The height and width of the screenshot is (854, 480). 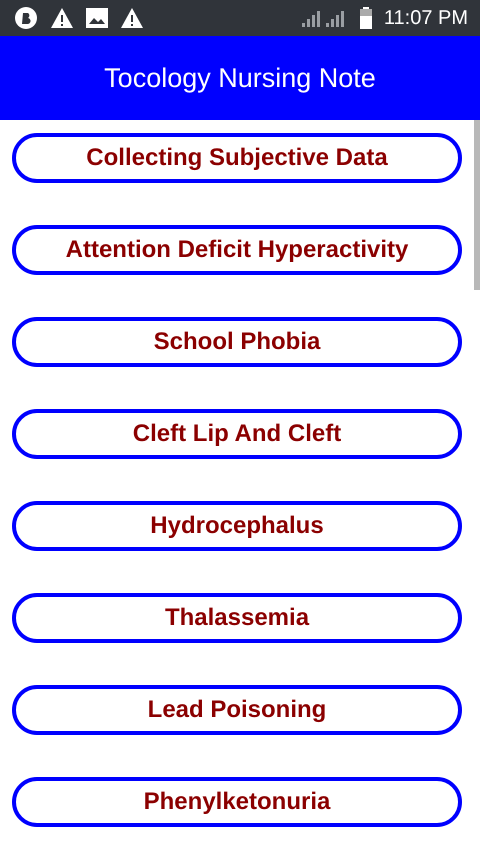 What do you see at coordinates (237, 158) in the screenshot?
I see `topic-button: Collecting Subjective Data` at bounding box center [237, 158].